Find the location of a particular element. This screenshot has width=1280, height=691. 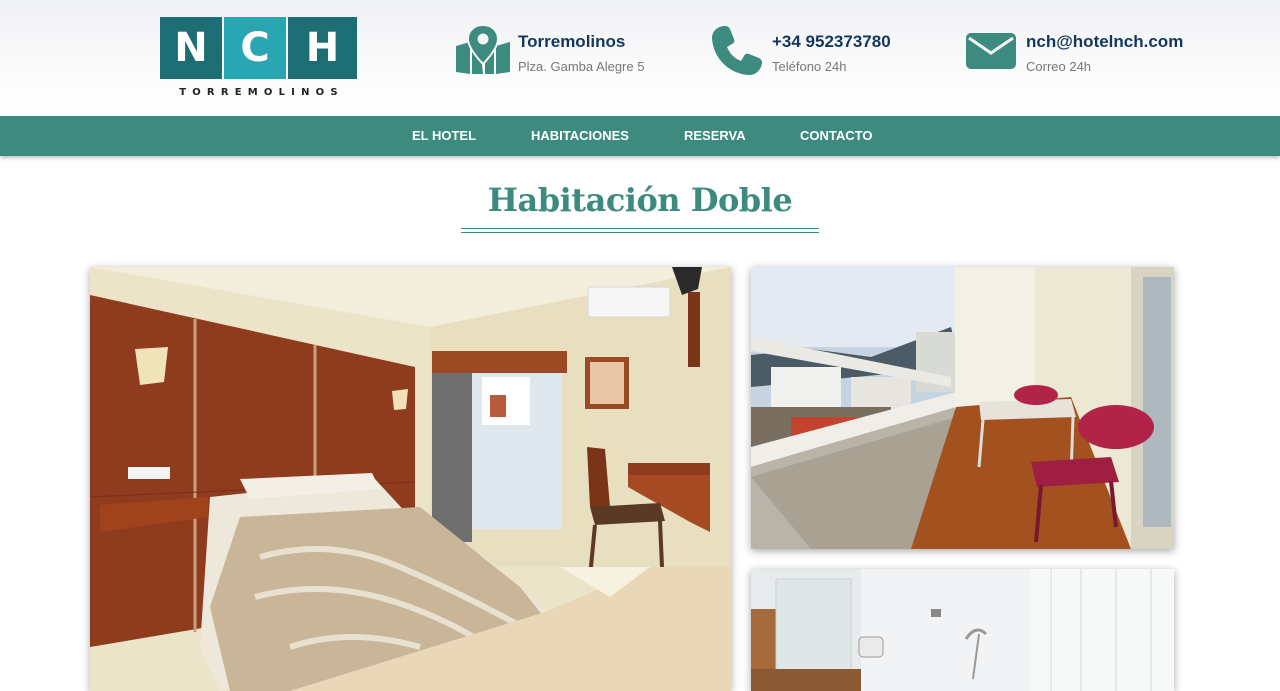

logo-letter-h: H is located at coordinates (322, 48).